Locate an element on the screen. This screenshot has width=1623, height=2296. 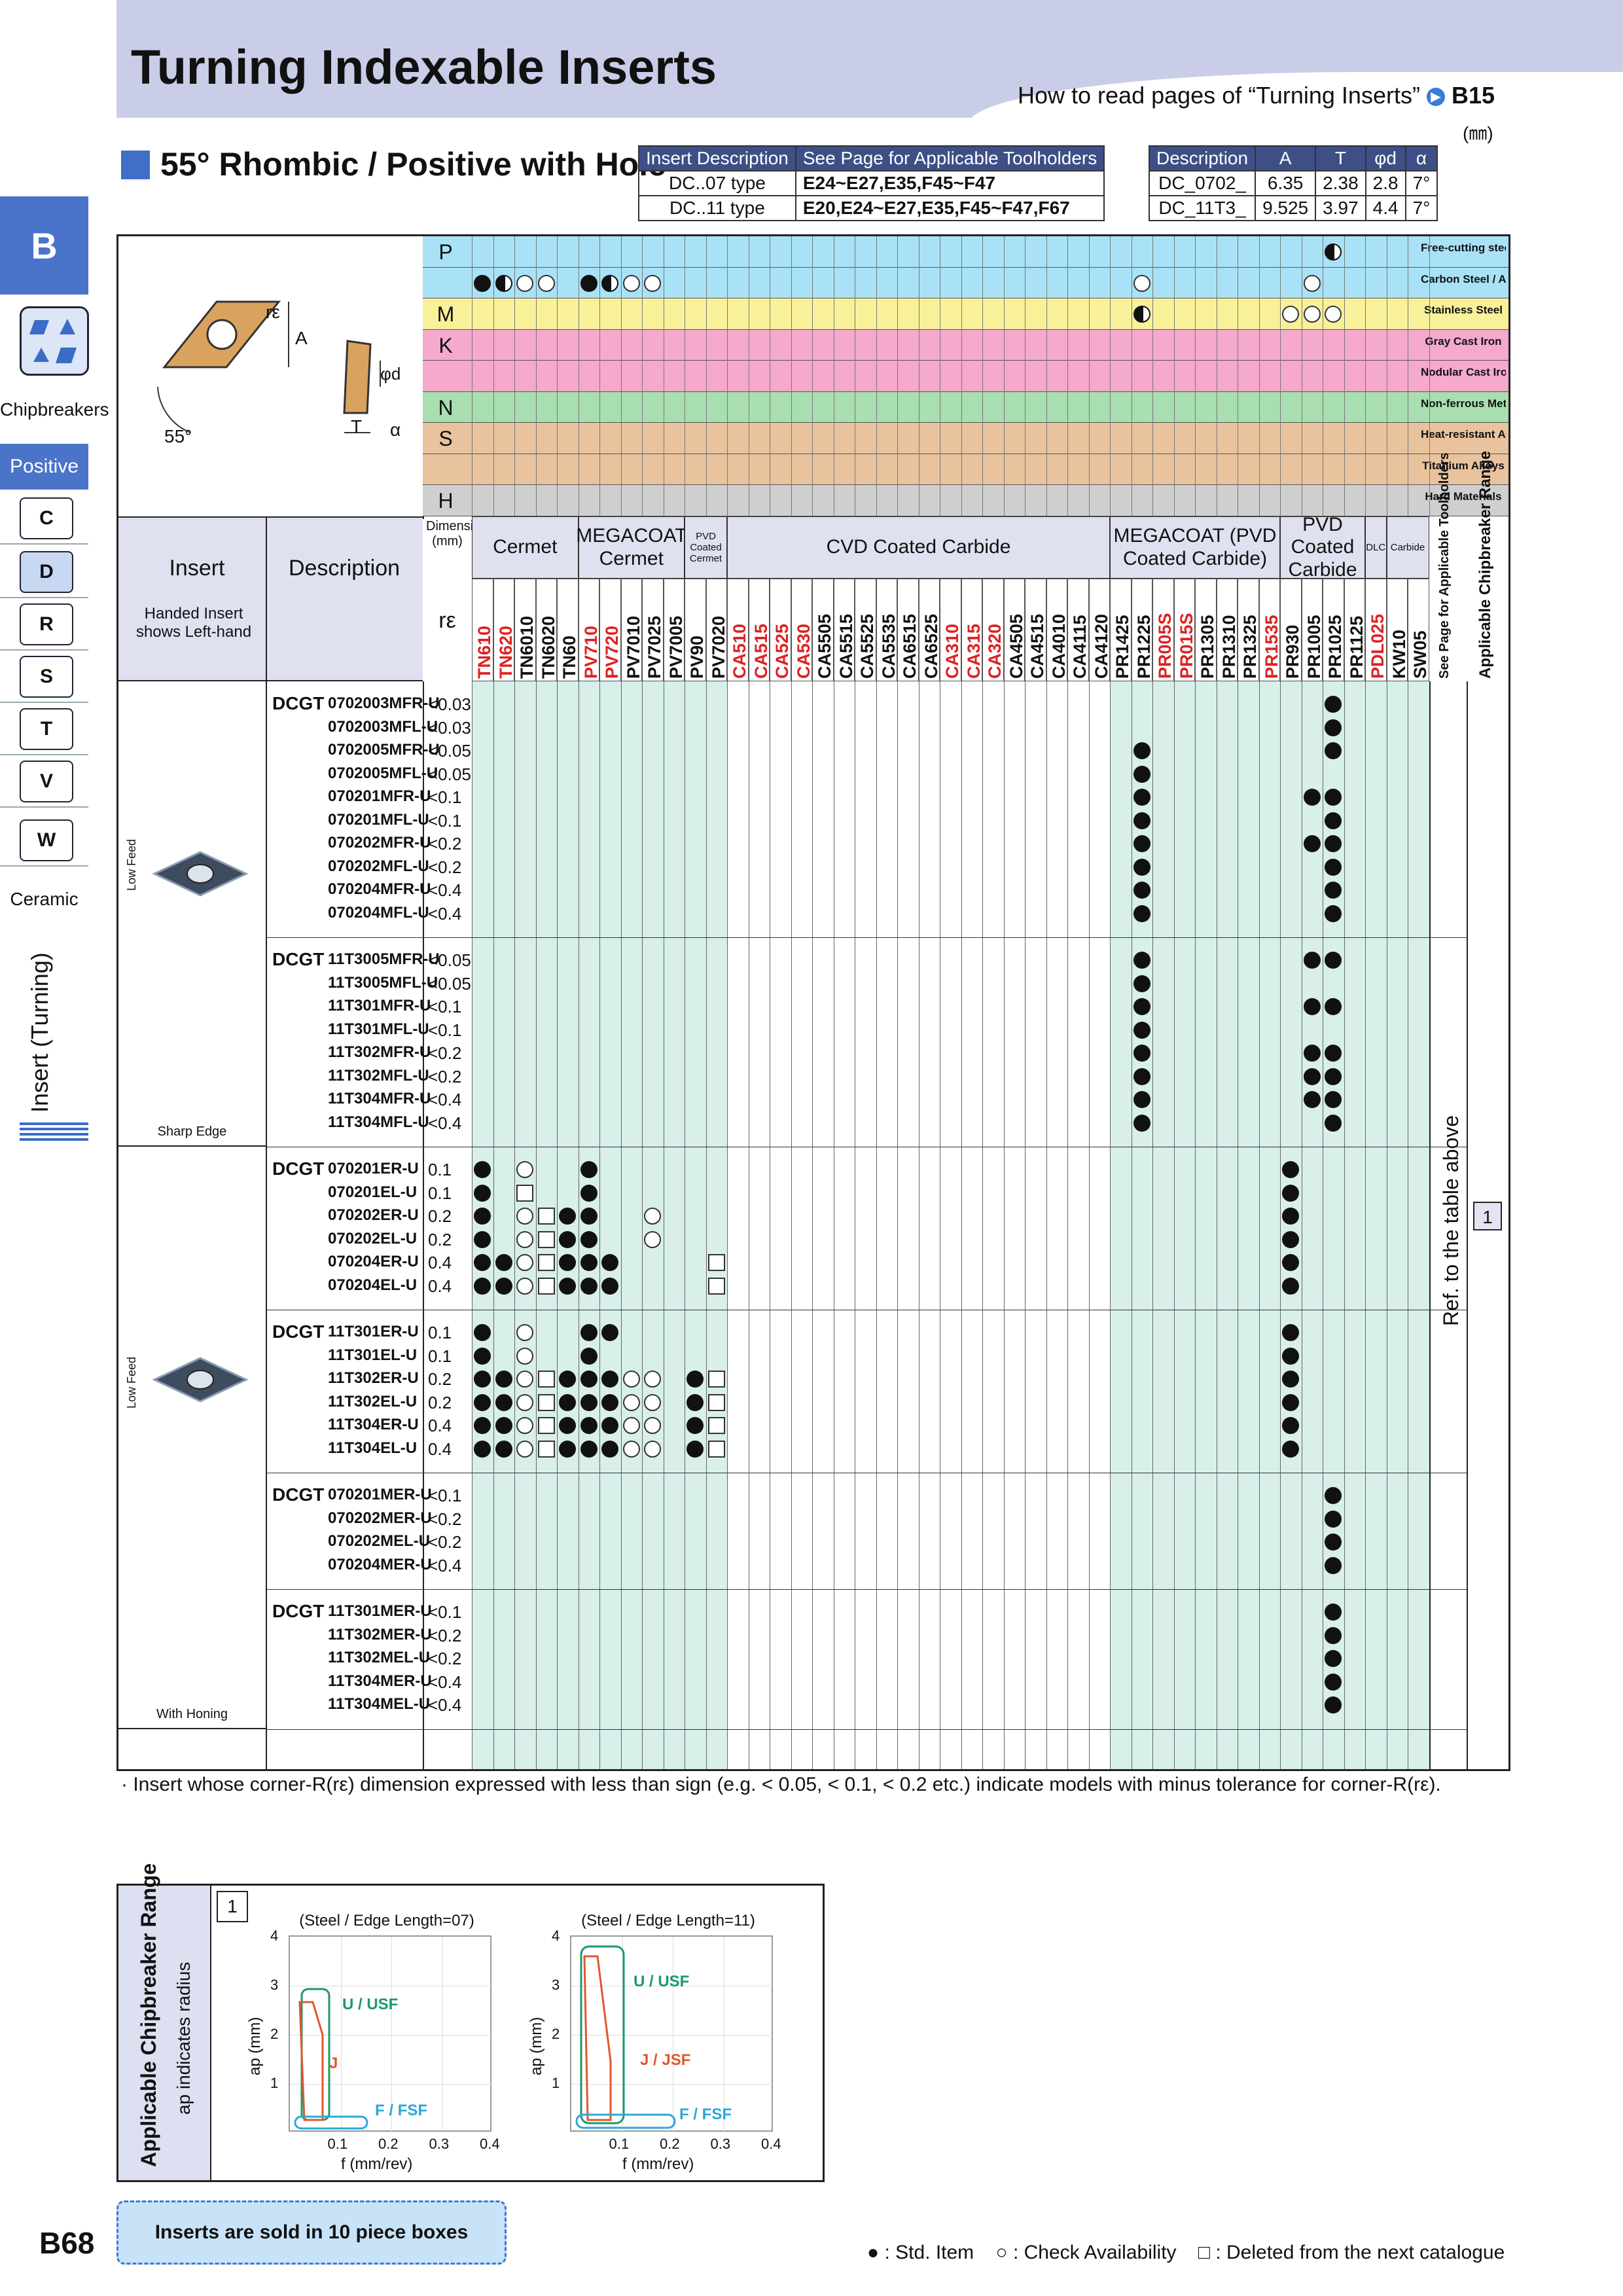
sidebar-shape-c: C is located at coordinates (46, 518).